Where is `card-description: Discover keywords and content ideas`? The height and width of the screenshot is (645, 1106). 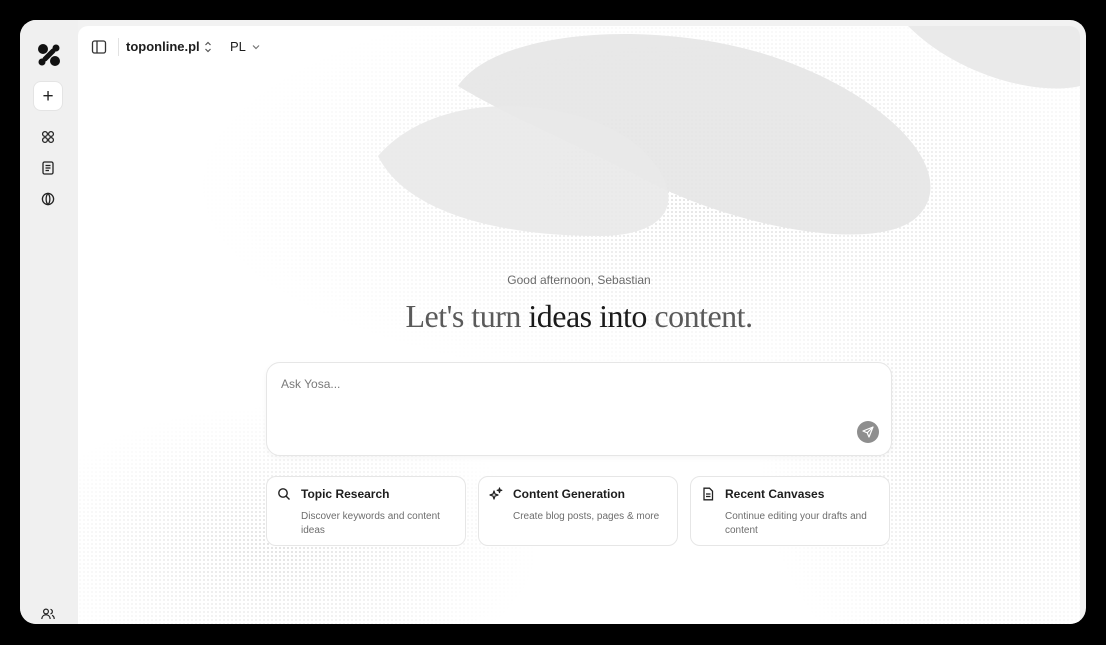 card-description: Discover keywords and content ideas is located at coordinates (370, 523).